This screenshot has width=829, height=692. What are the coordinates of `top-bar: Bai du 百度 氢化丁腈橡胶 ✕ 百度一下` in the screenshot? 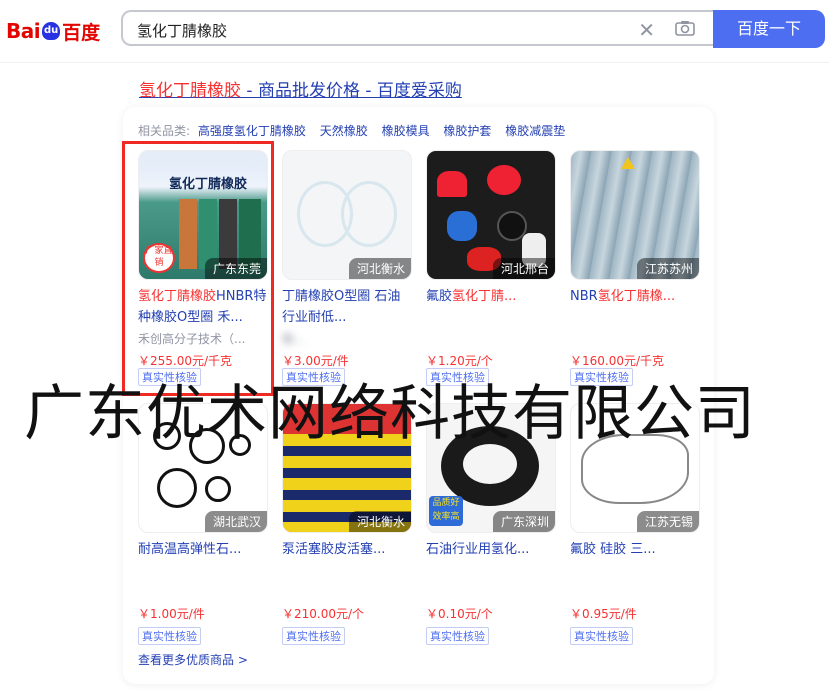 It's located at (414, 31).